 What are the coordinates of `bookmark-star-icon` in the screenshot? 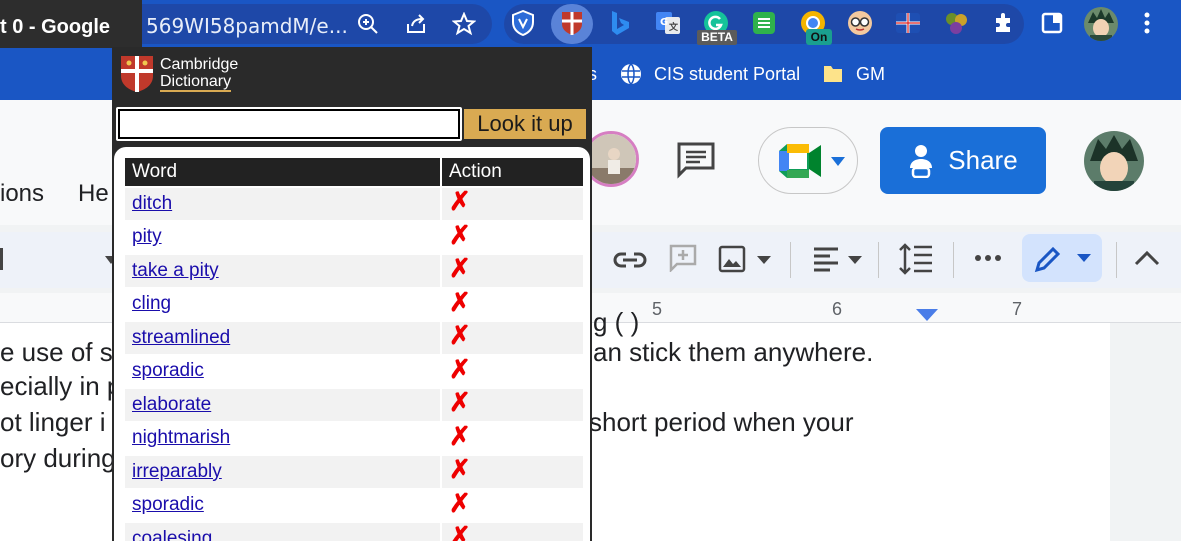 It's located at (464, 24).